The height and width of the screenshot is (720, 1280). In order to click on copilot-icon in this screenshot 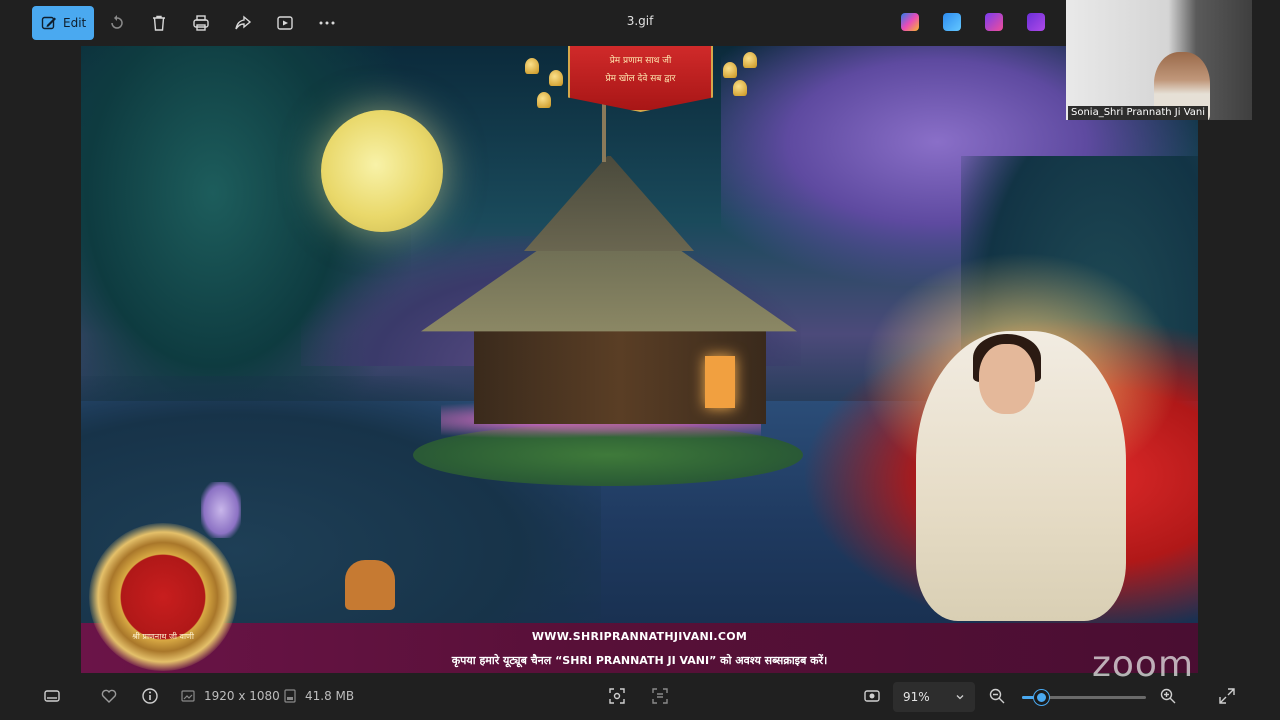, I will do `click(910, 22)`.